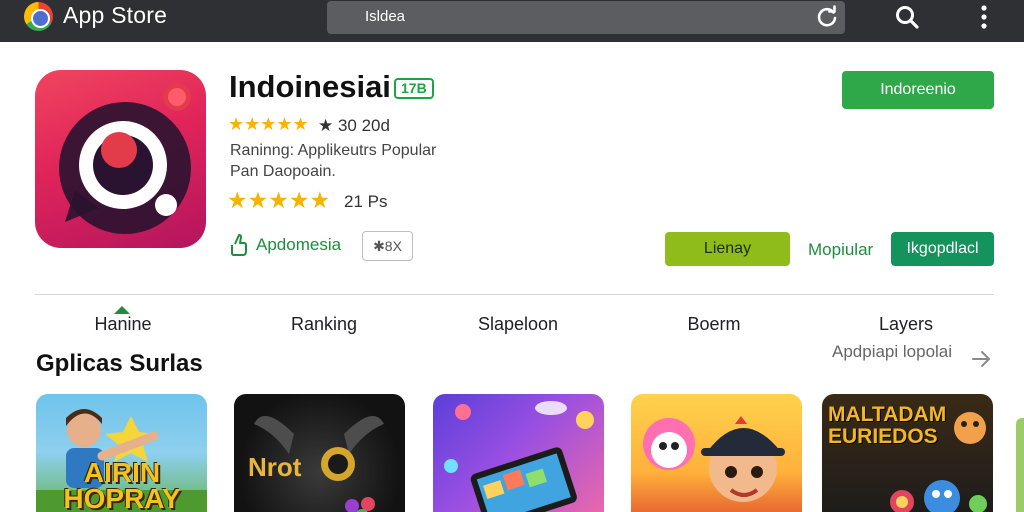  What do you see at coordinates (283, 171) in the screenshot?
I see `app-subtitle-line: Pan Daopoain.` at bounding box center [283, 171].